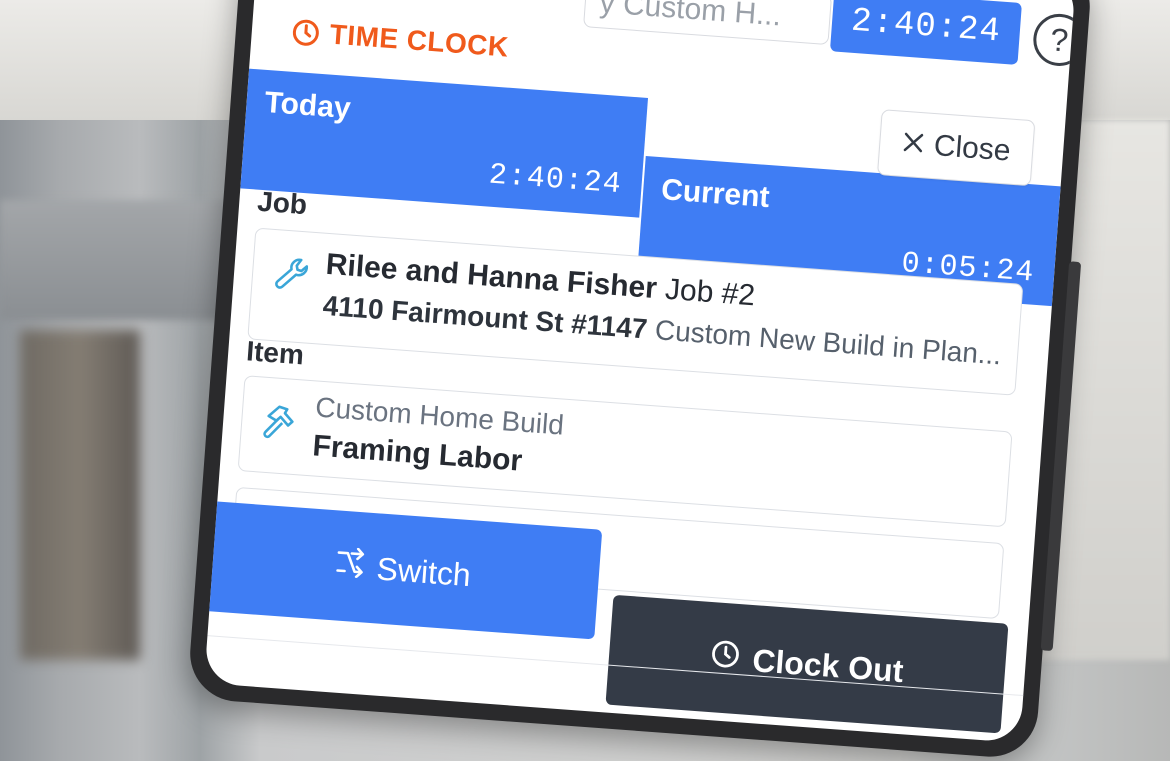  I want to click on help-button: ?, so click(1054, 40).